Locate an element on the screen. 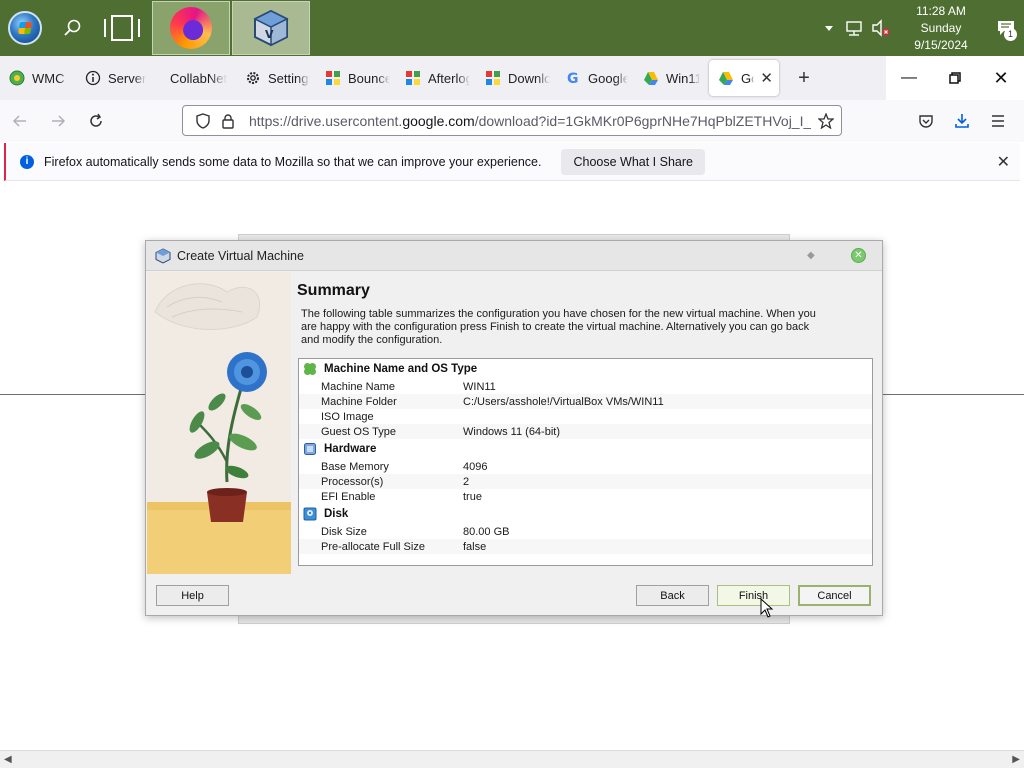  row-key: Disk Size is located at coordinates (344, 531).